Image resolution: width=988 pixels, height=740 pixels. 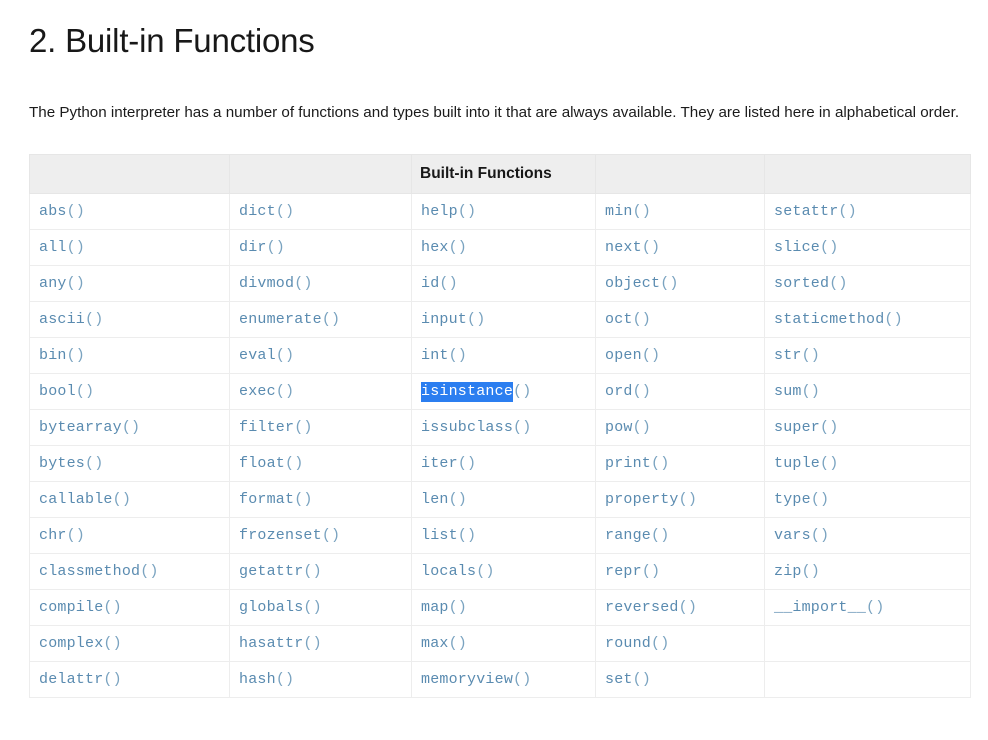 I want to click on function-cell: dict(), so click(x=320, y=211).